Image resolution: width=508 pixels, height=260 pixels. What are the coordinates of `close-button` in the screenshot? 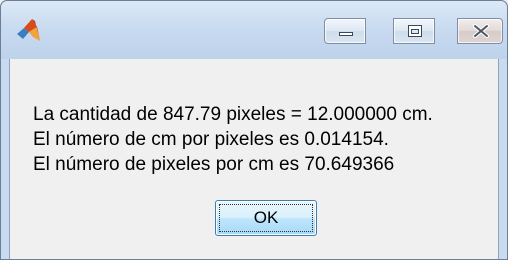 It's located at (480, 31).